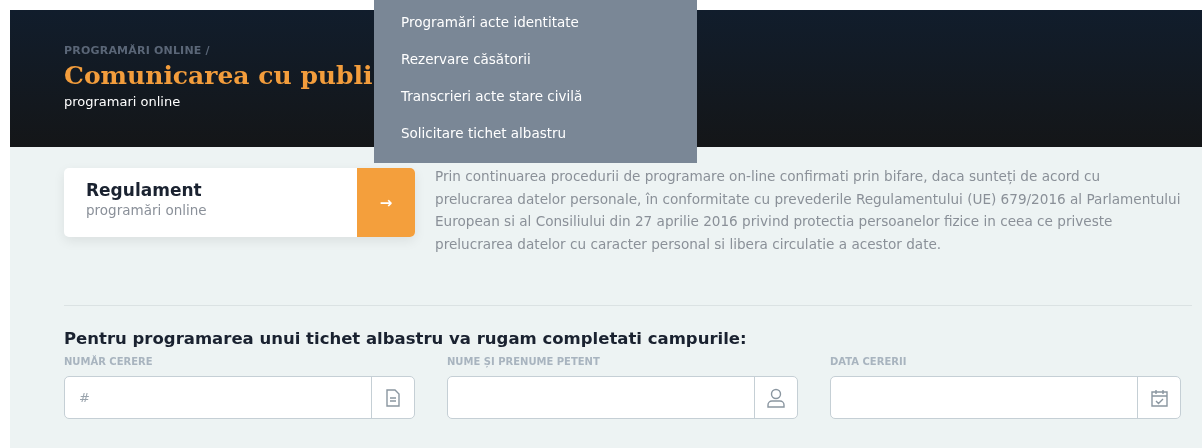 This screenshot has height=448, width=1202. Describe the element at coordinates (109, 361) in the screenshot. I see `field-label: NUMĂR CERERE` at that location.